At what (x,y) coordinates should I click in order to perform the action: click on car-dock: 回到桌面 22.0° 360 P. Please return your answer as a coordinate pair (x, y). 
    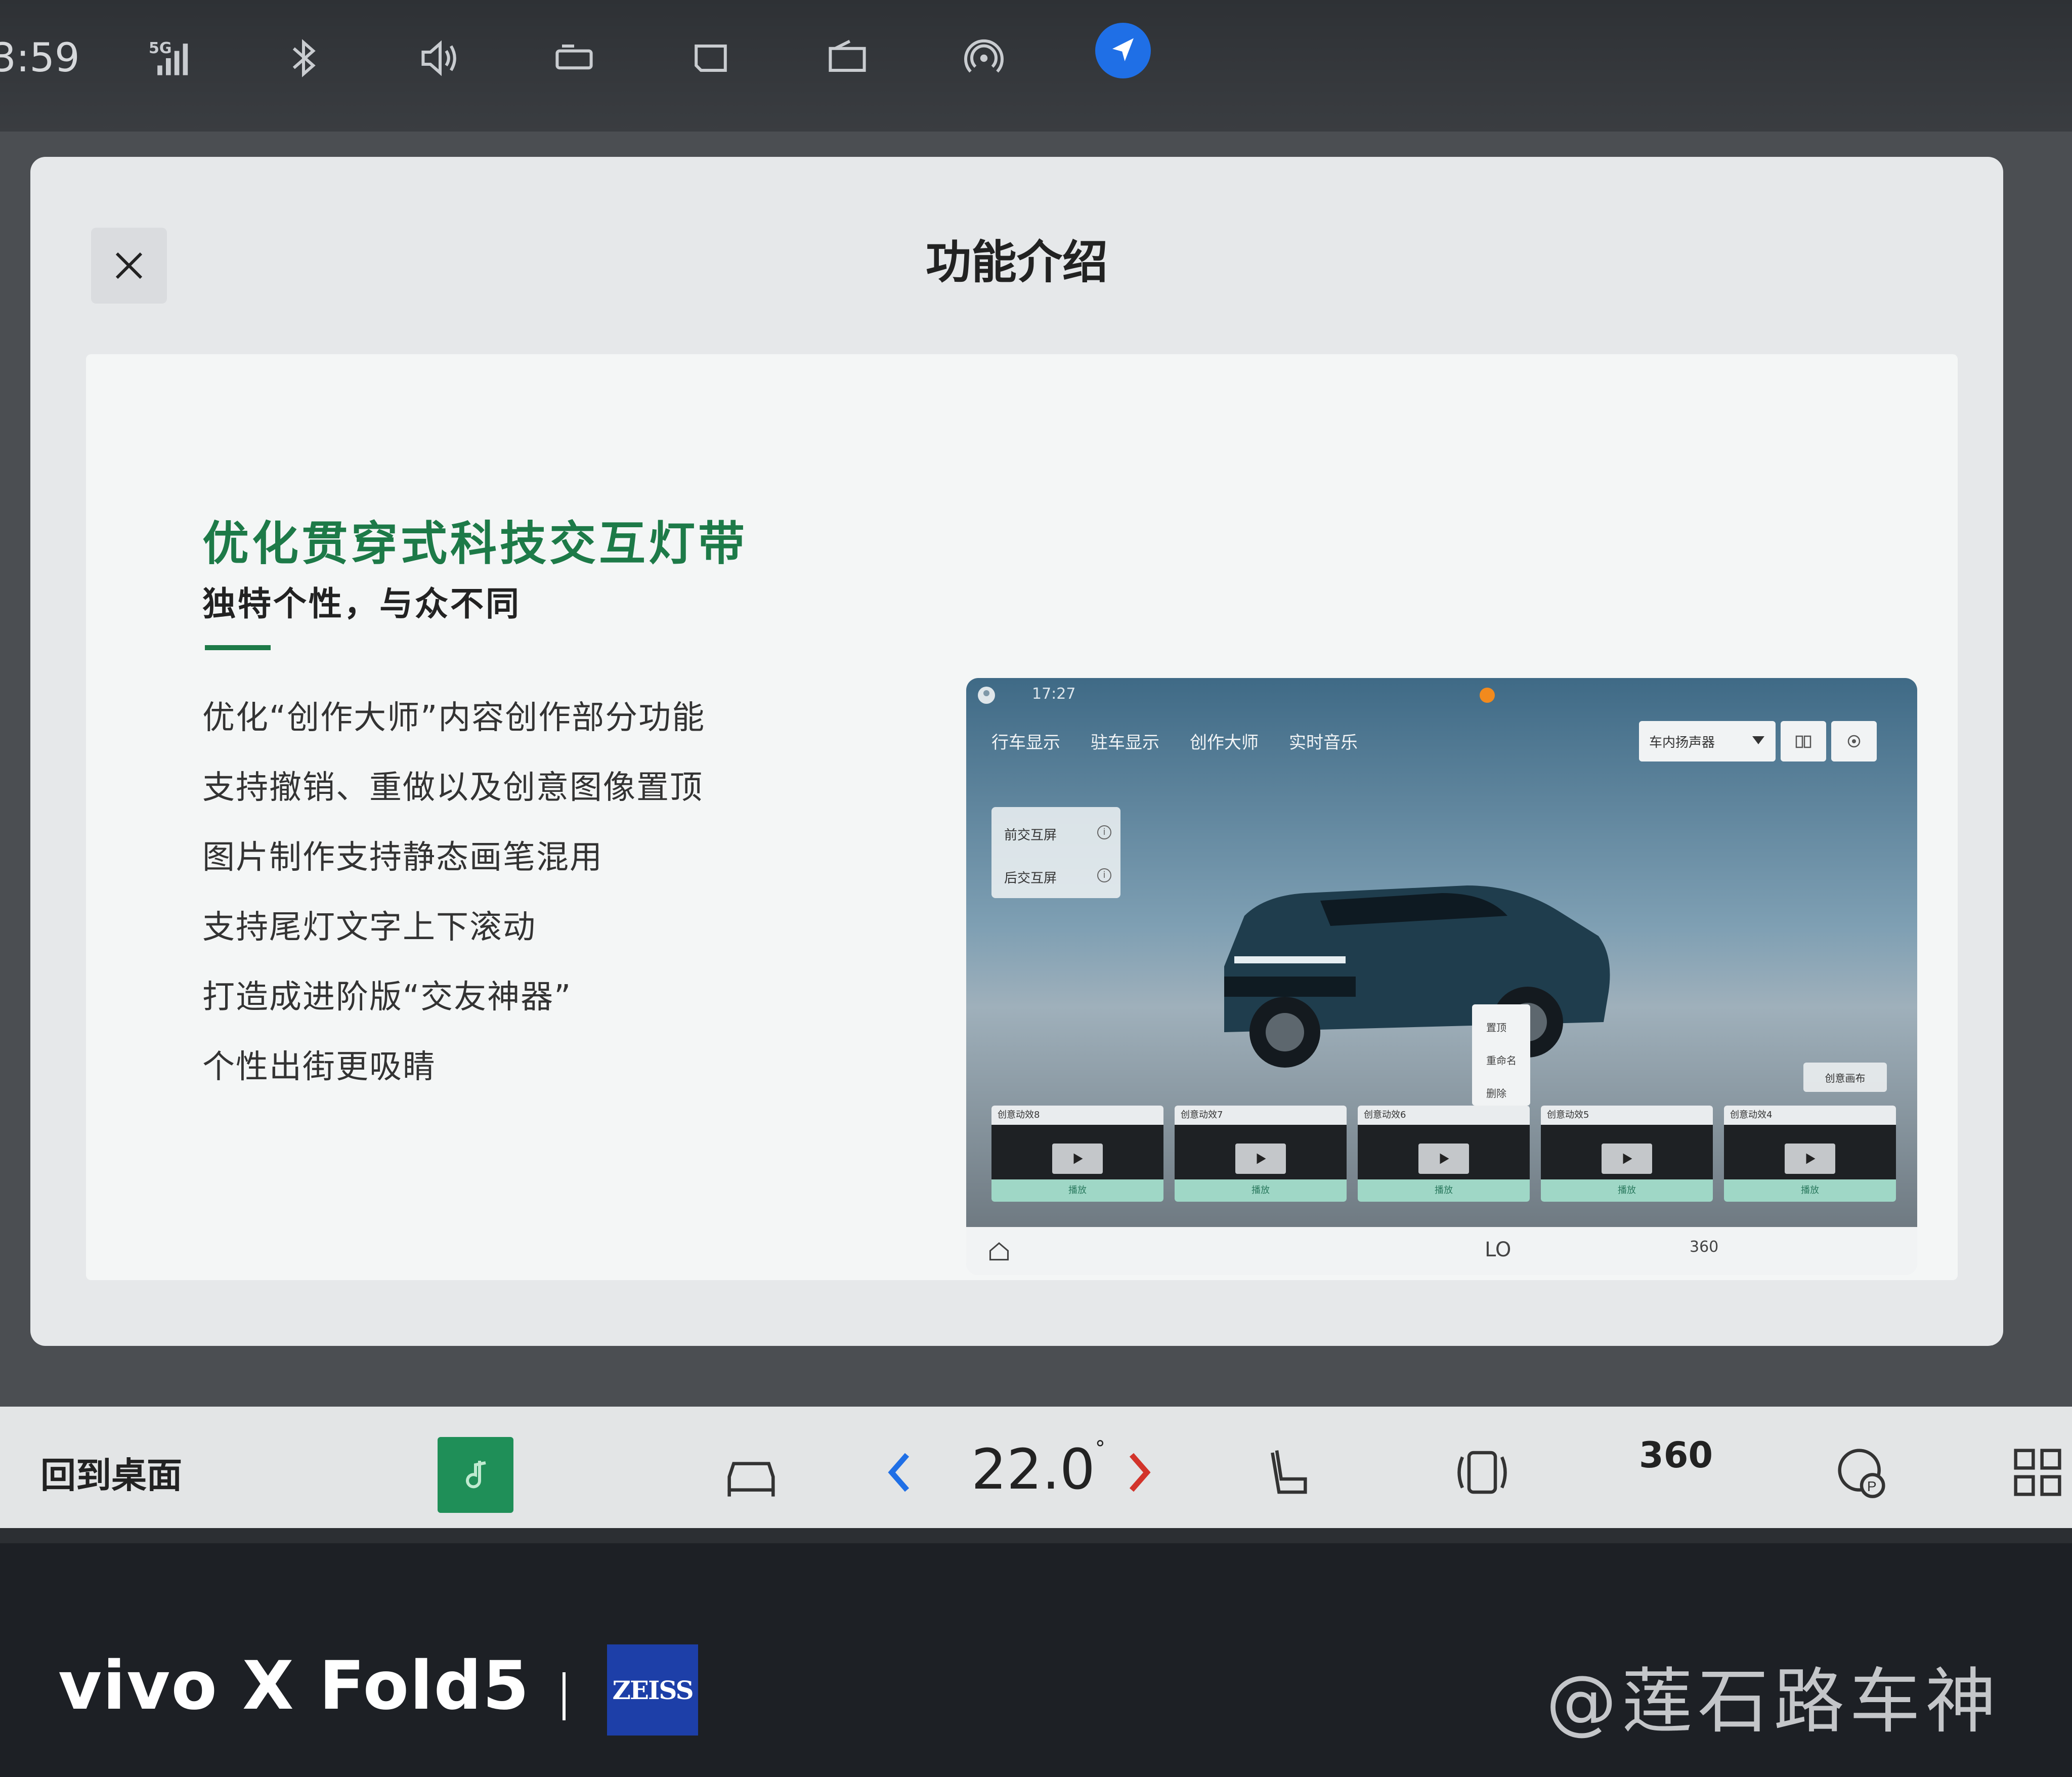
    Looking at the image, I should click on (1036, 1467).